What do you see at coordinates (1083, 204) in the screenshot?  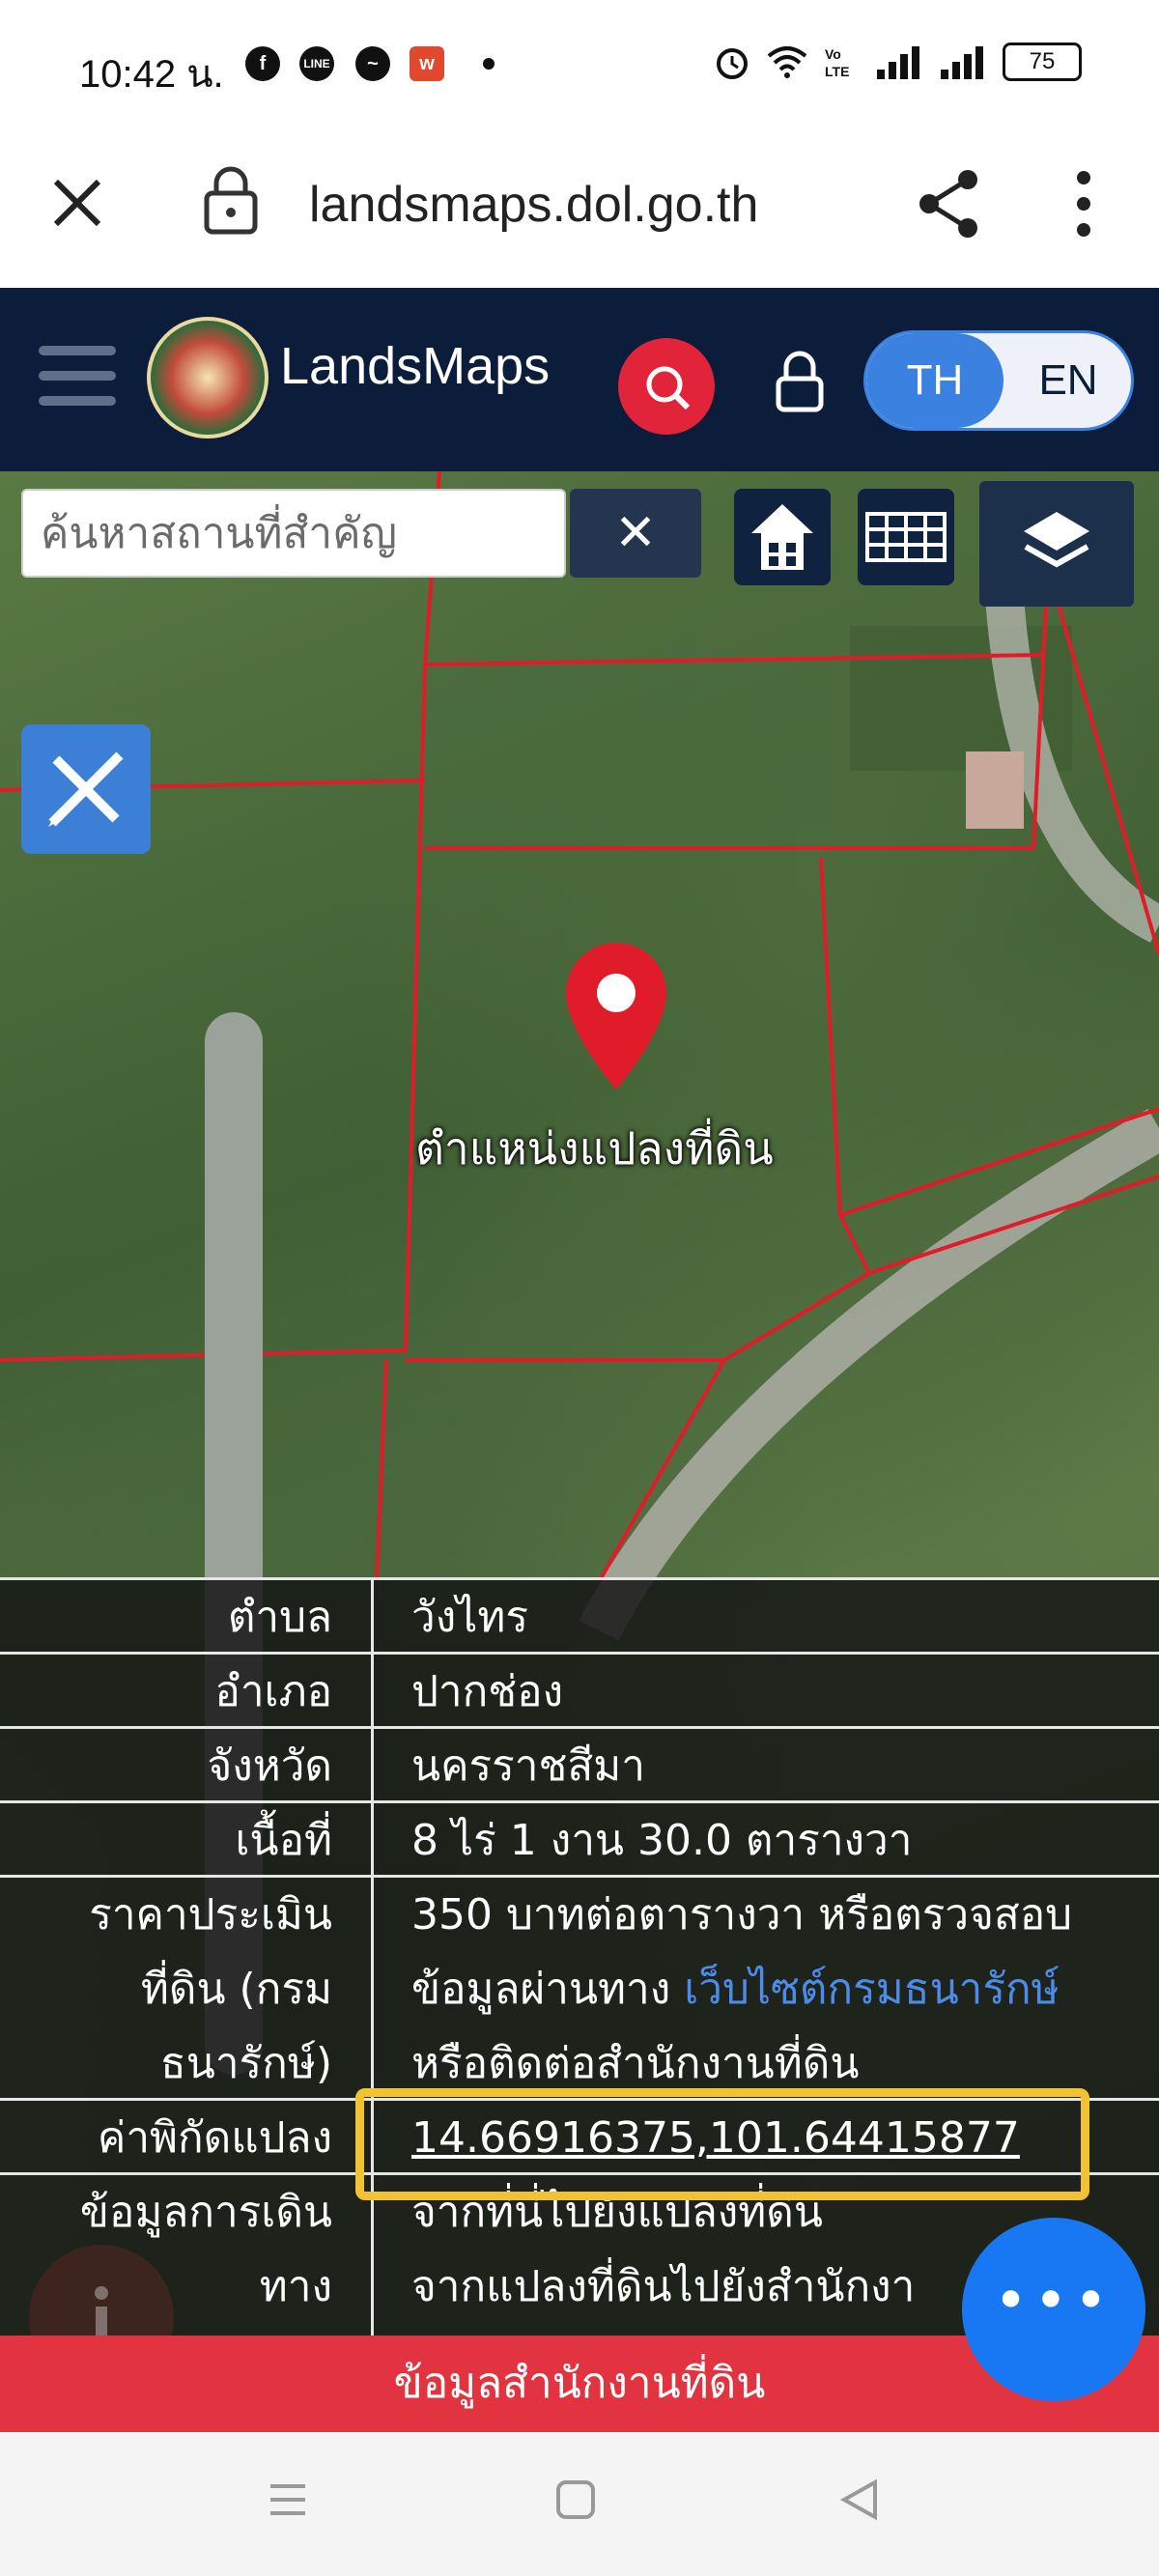 I see `overflow-menu-icon` at bounding box center [1083, 204].